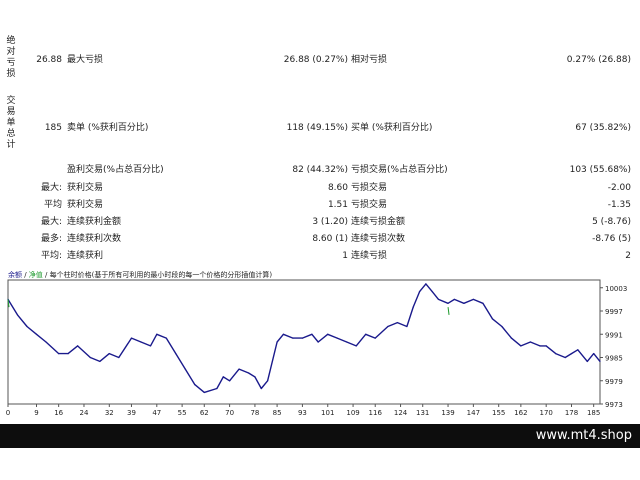 The image size is (640, 480). Describe the element at coordinates (84, 413) in the screenshot. I see `x-tick-label: 24` at that location.